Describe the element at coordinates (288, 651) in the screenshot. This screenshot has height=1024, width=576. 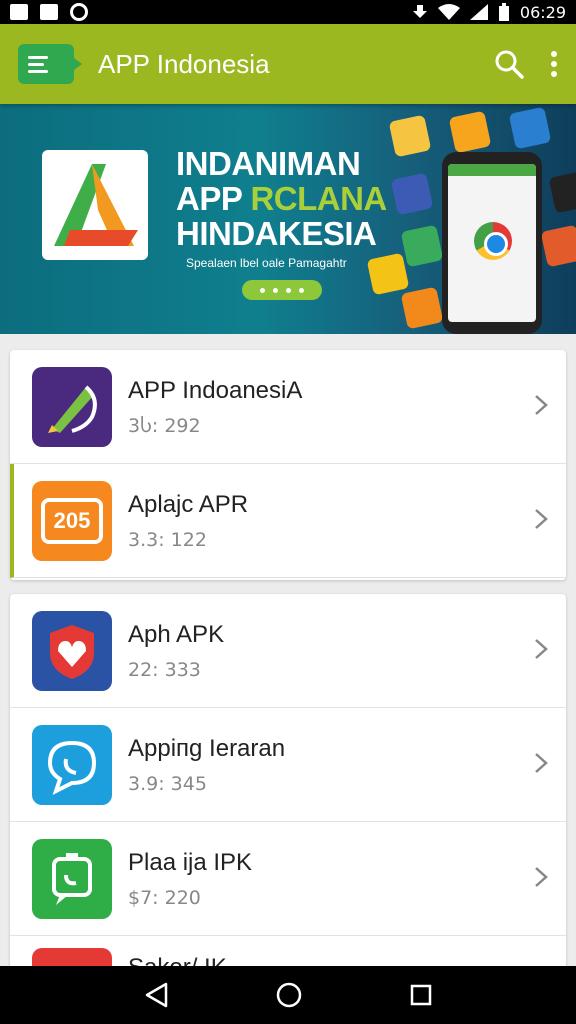
I see `app-list-item: Aph APK 22: 333` at that location.